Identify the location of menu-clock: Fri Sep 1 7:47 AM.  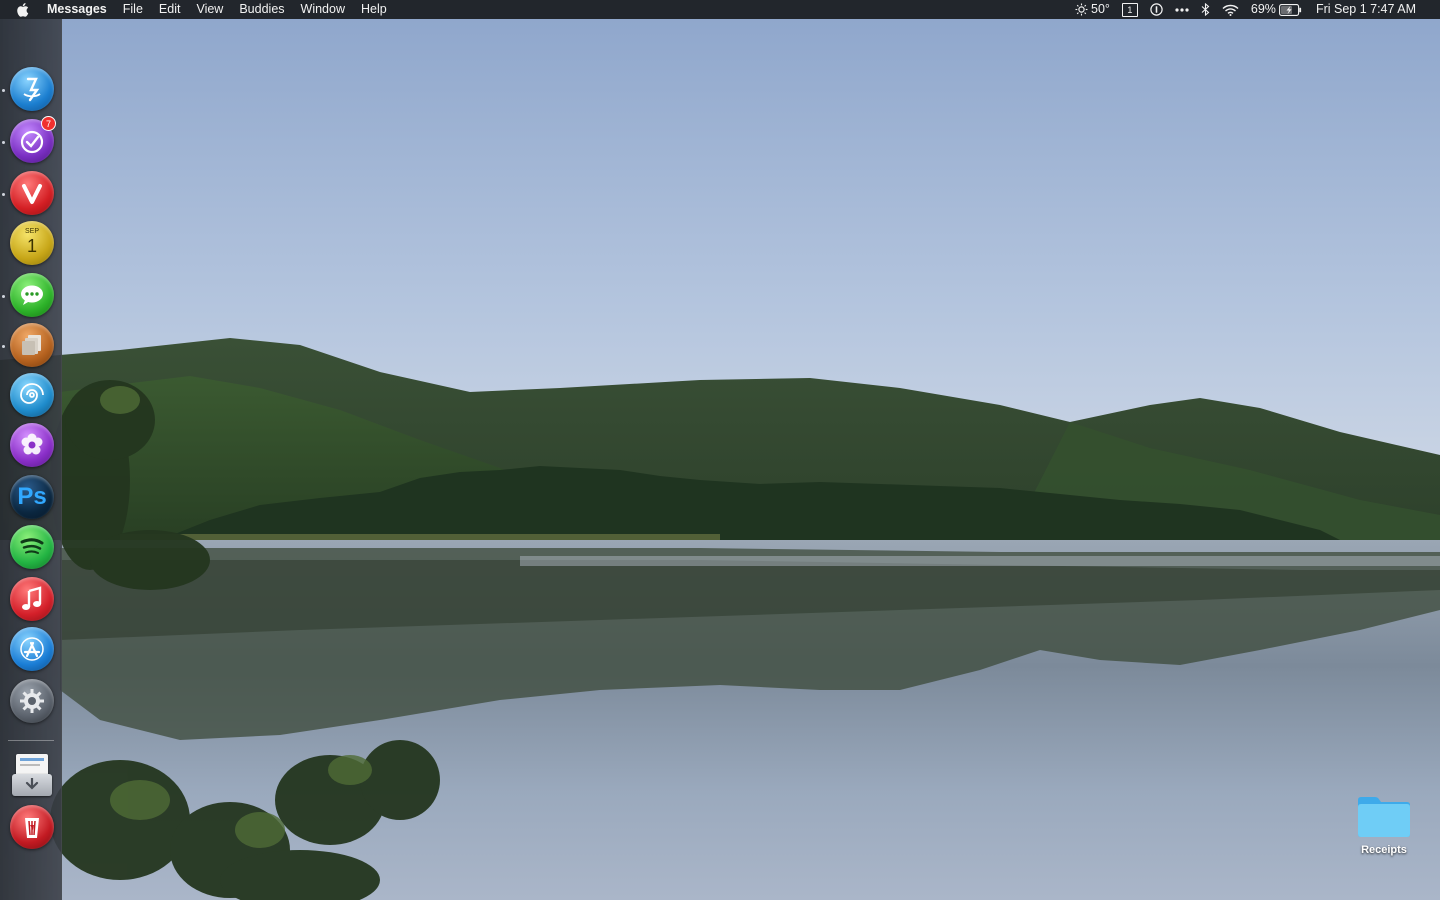
(1366, 9).